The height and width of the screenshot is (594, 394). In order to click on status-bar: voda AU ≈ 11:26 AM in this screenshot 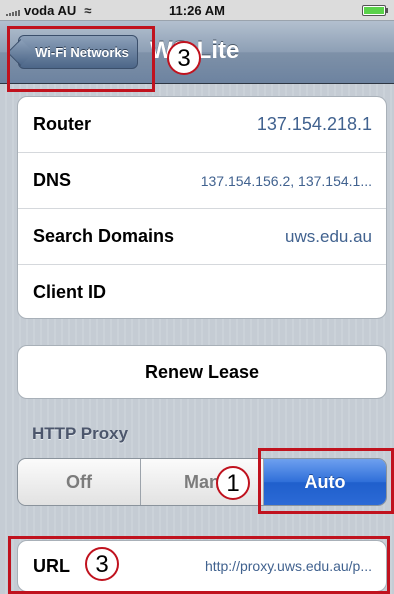, I will do `click(197, 10)`.